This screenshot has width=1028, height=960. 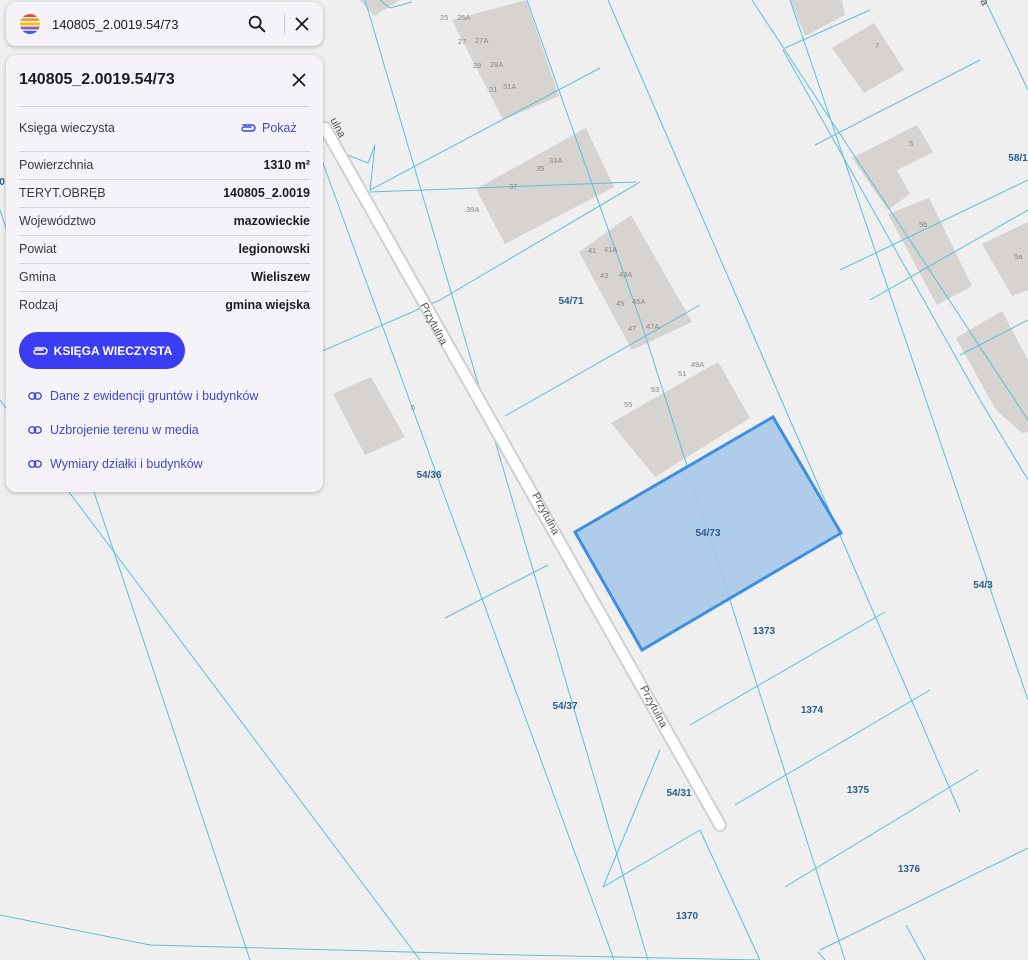 I want to click on parcel-label: 54/37, so click(x=564, y=706).